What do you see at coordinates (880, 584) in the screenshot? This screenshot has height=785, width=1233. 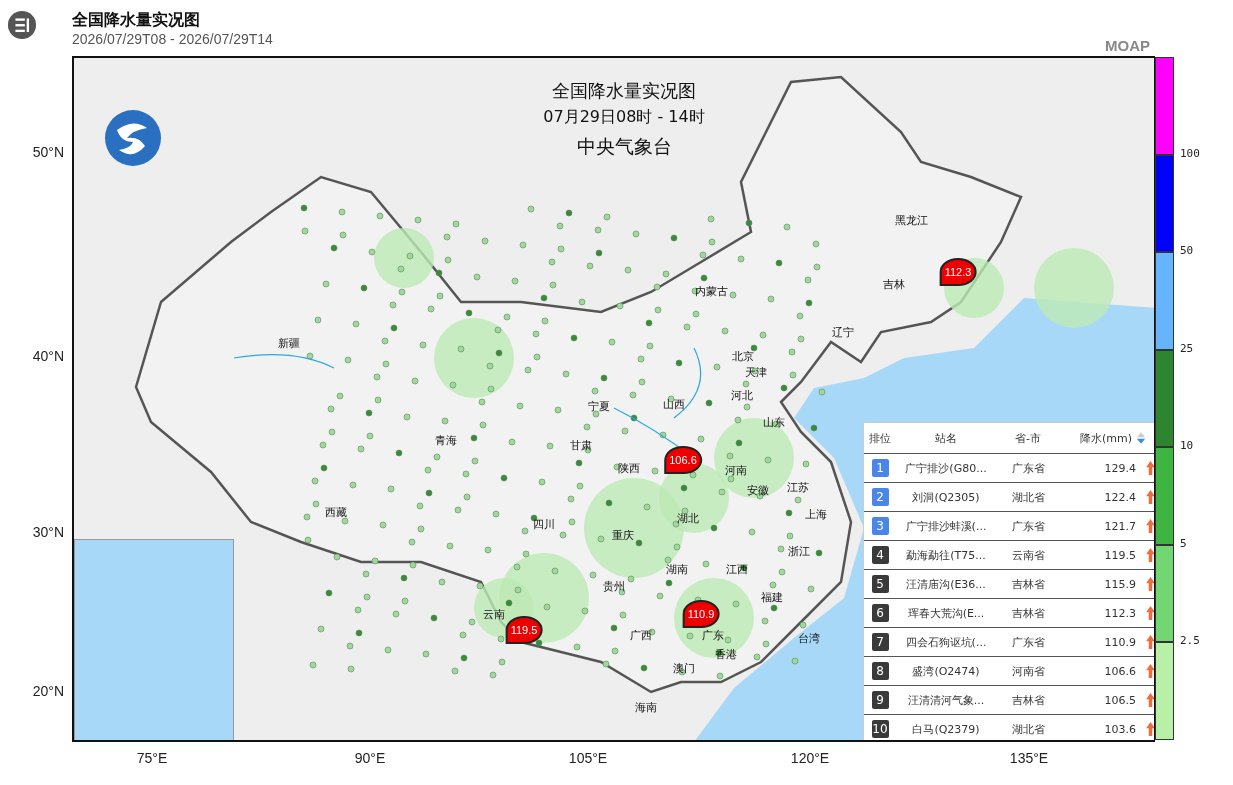 I see `rank-badge: 5` at bounding box center [880, 584].